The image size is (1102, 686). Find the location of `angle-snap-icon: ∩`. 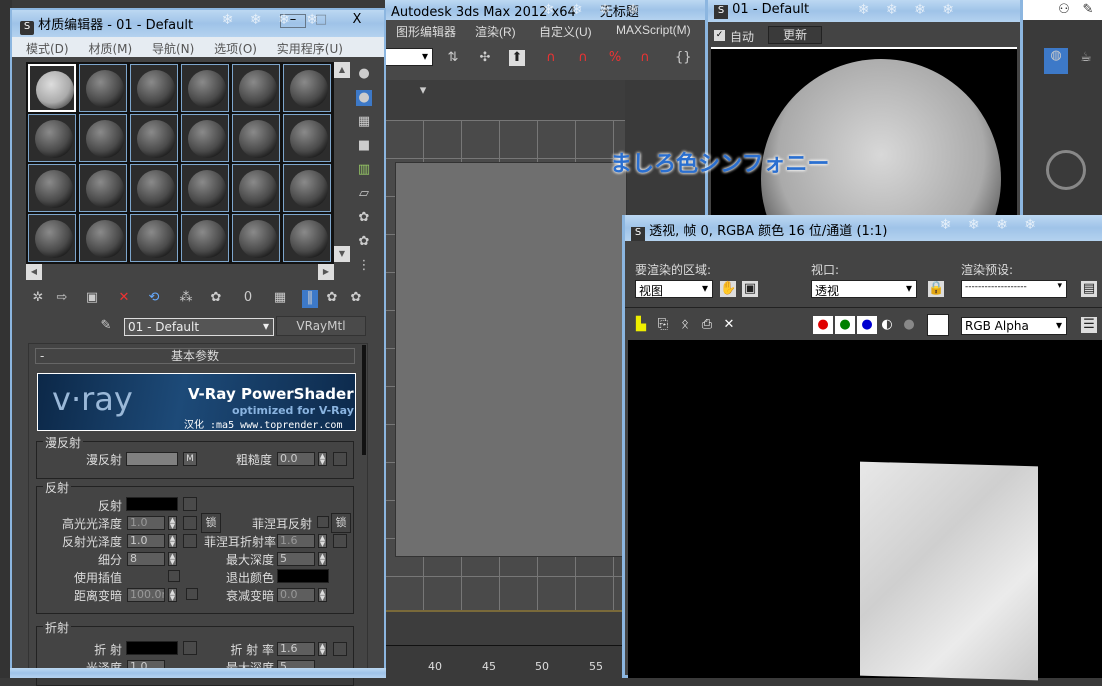

angle-snap-icon: ∩ is located at coordinates (583, 58).